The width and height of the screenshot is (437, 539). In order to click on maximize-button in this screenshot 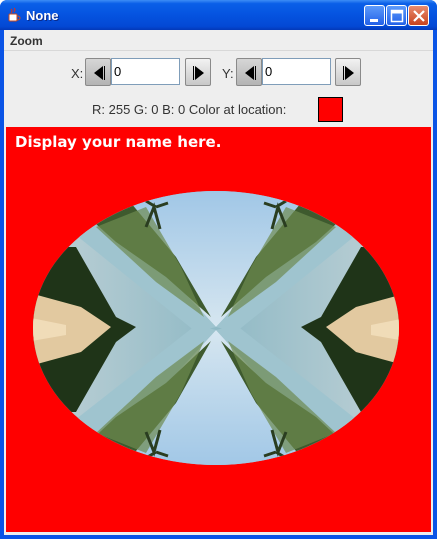, I will do `click(396, 15)`.